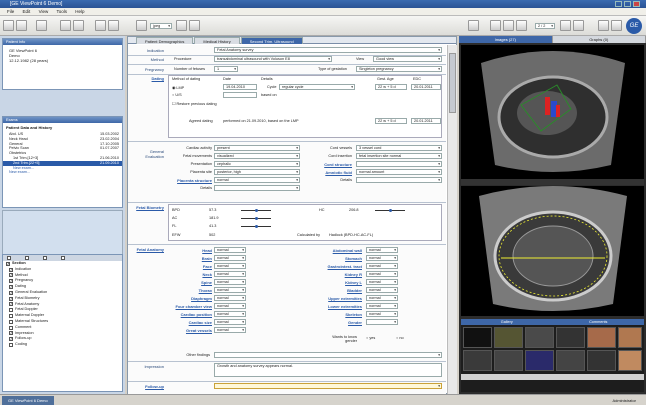 This screenshot has width=646, height=405. I want to click on tab-comments: Comments, so click(599, 322).